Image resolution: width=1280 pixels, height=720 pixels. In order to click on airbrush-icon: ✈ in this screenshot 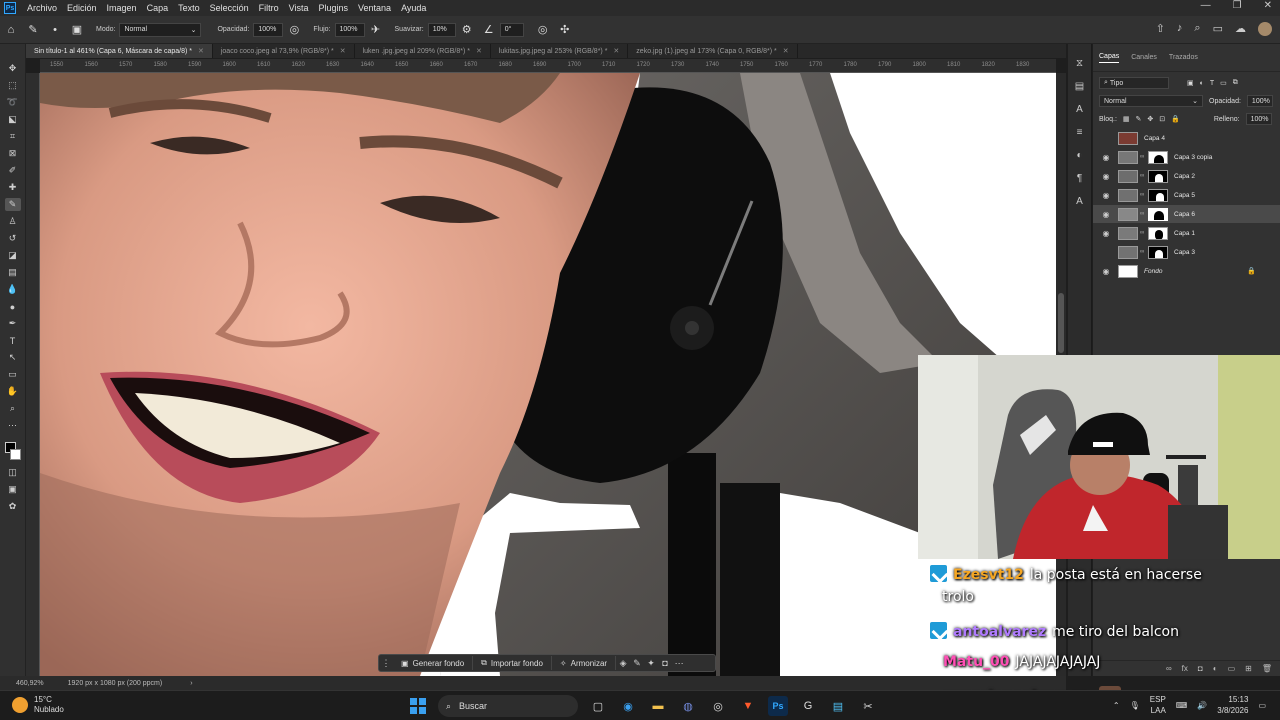, I will do `click(376, 30)`.